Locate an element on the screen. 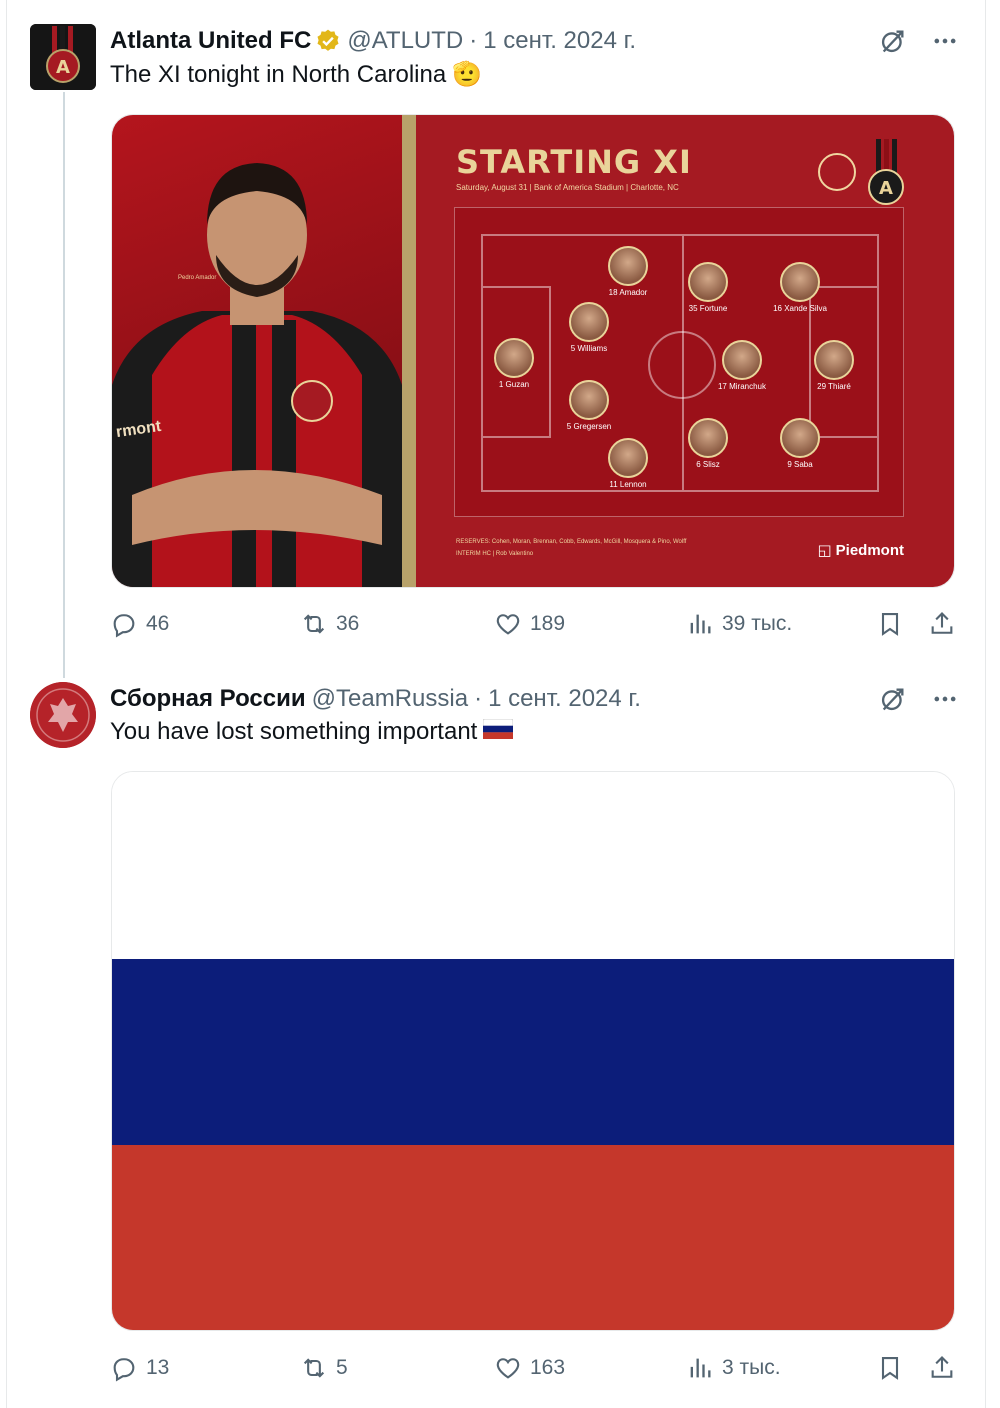  author-name: Сборная России is located at coordinates (208, 699).